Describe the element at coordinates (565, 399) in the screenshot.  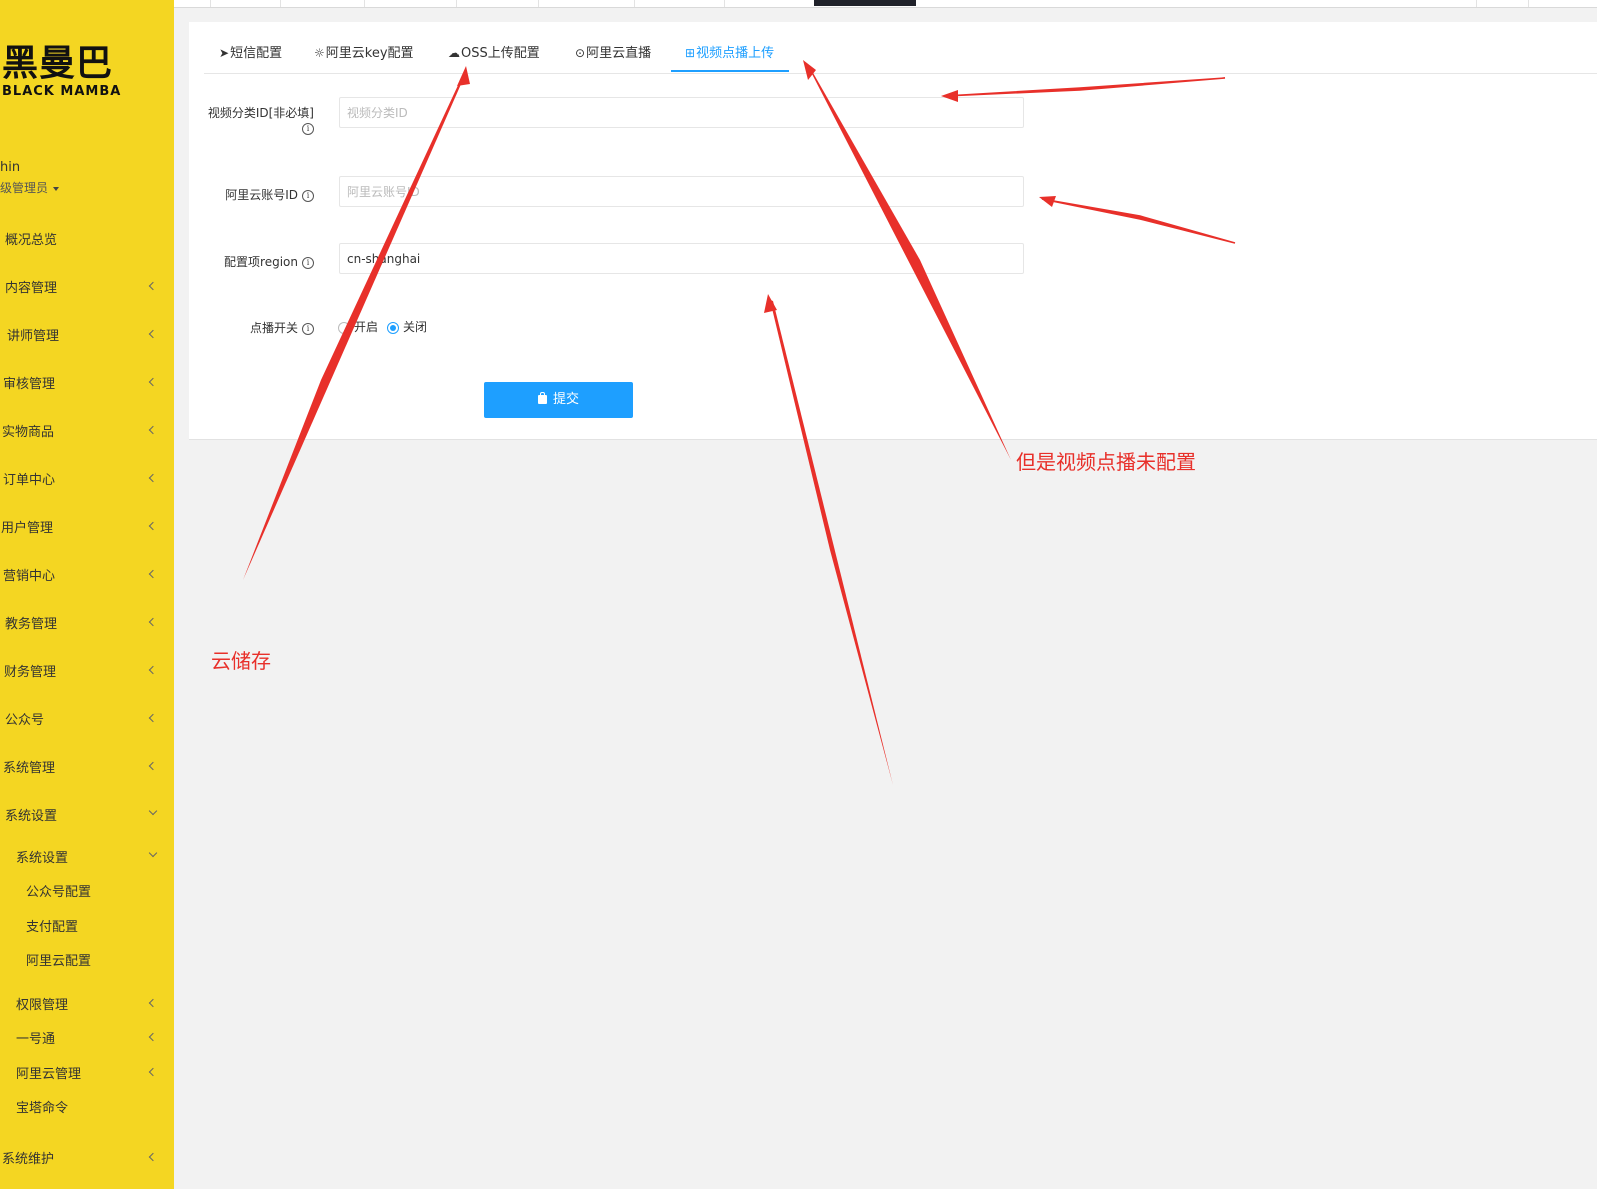
I see `submit-label: 提交` at that location.